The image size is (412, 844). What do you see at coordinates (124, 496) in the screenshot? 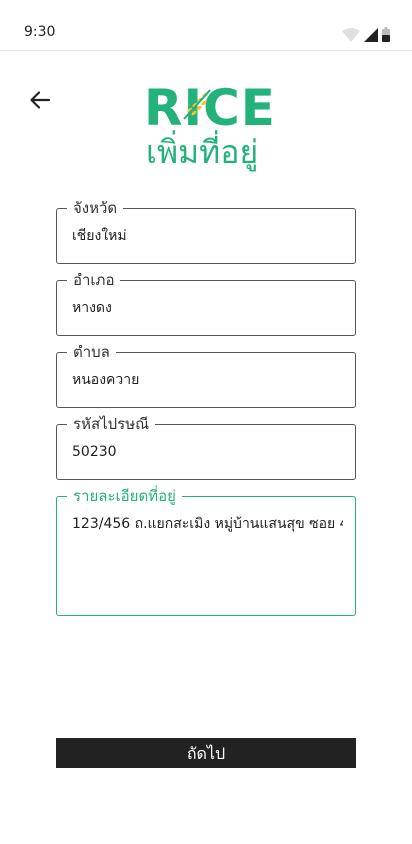
I see `address-detail-label: รายละเอียดที่อยู่` at bounding box center [124, 496].